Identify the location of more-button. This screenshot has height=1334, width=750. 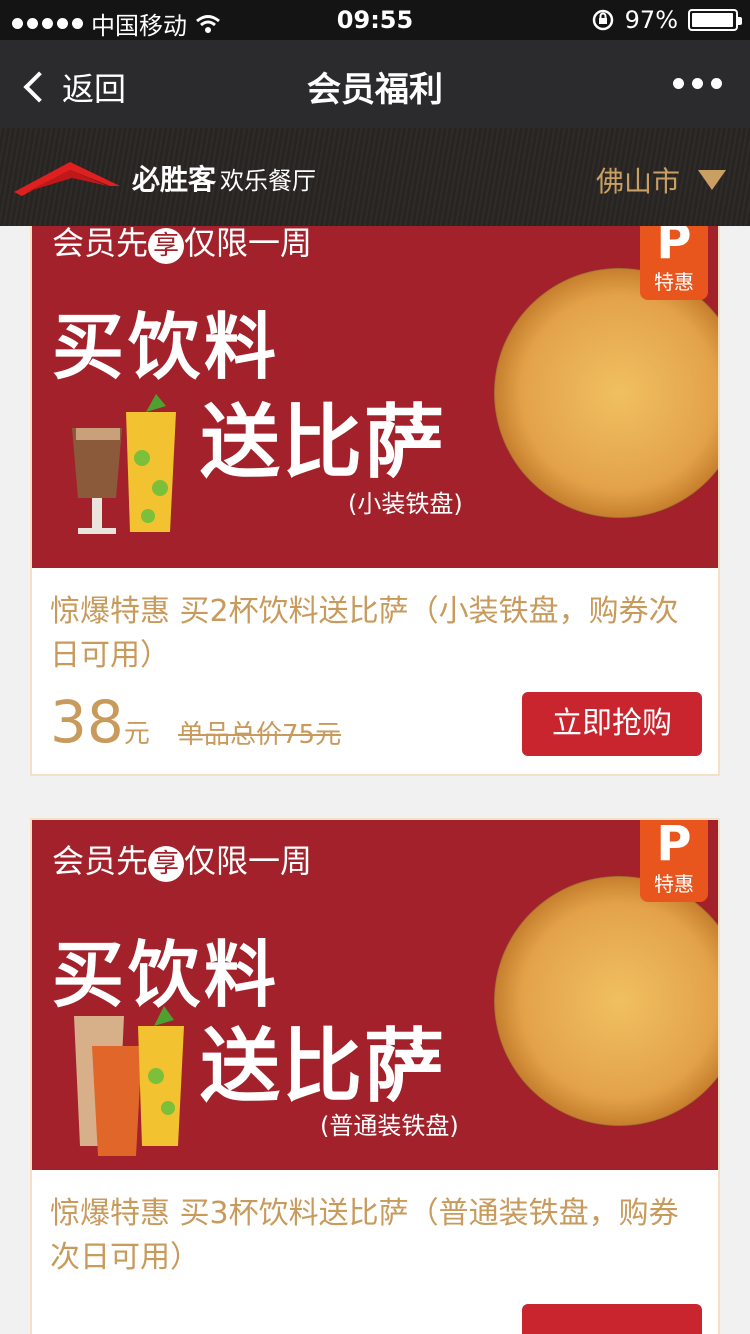
(697, 83).